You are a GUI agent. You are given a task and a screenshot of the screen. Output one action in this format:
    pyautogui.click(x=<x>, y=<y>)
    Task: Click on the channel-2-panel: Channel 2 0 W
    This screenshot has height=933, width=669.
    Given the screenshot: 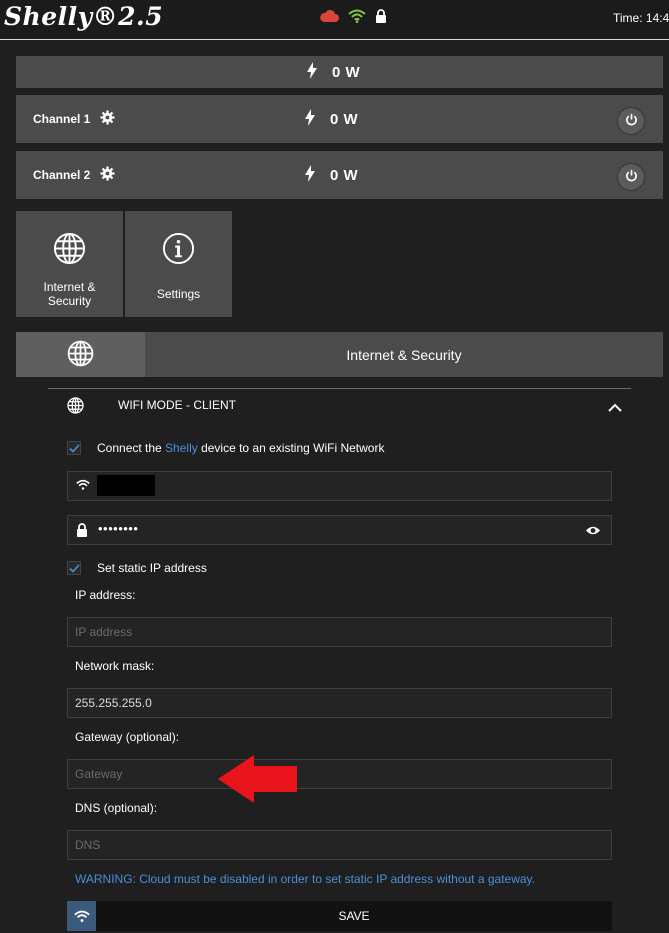 What is the action you would take?
    pyautogui.click(x=339, y=175)
    